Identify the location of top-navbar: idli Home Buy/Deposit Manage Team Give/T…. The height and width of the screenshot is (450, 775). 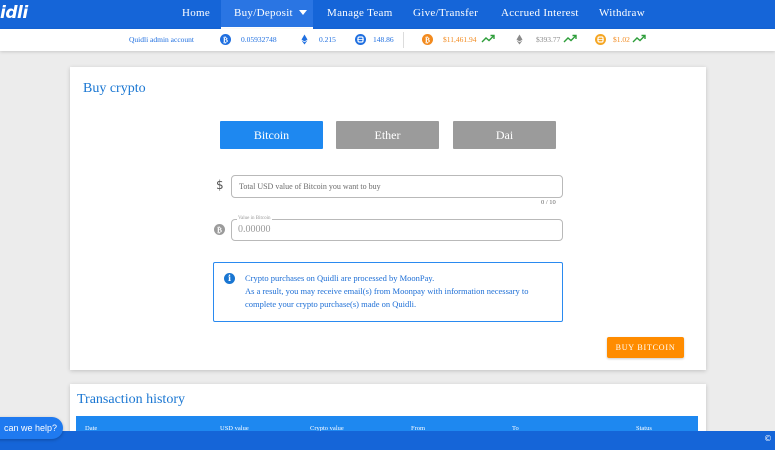
(387, 14).